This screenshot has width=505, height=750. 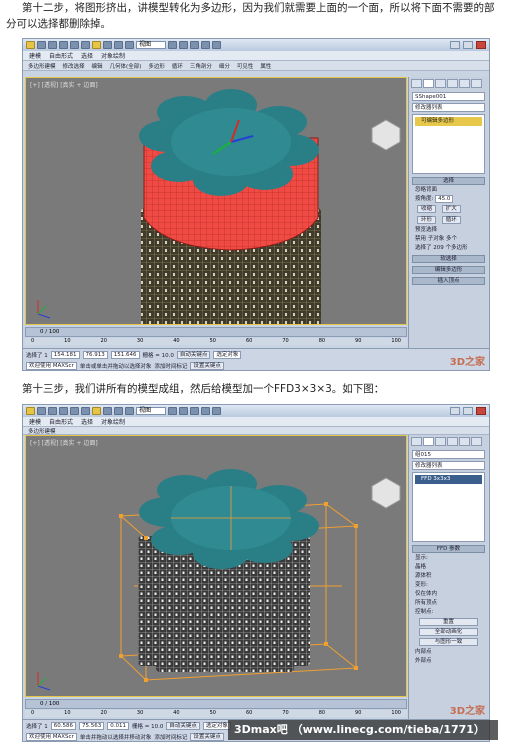 What do you see at coordinates (448, 121) in the screenshot?
I see `stack-item-edit-poly: 可编辑多边形` at bounding box center [448, 121].